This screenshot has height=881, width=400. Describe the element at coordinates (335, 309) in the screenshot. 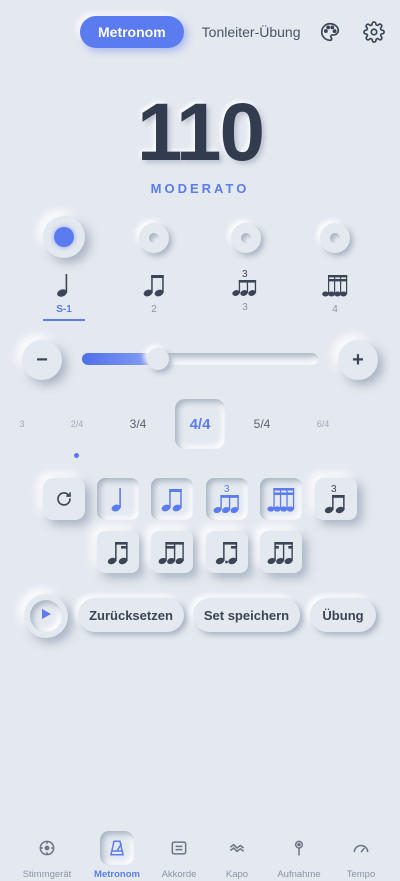

I see `subdivision-label: 4` at that location.